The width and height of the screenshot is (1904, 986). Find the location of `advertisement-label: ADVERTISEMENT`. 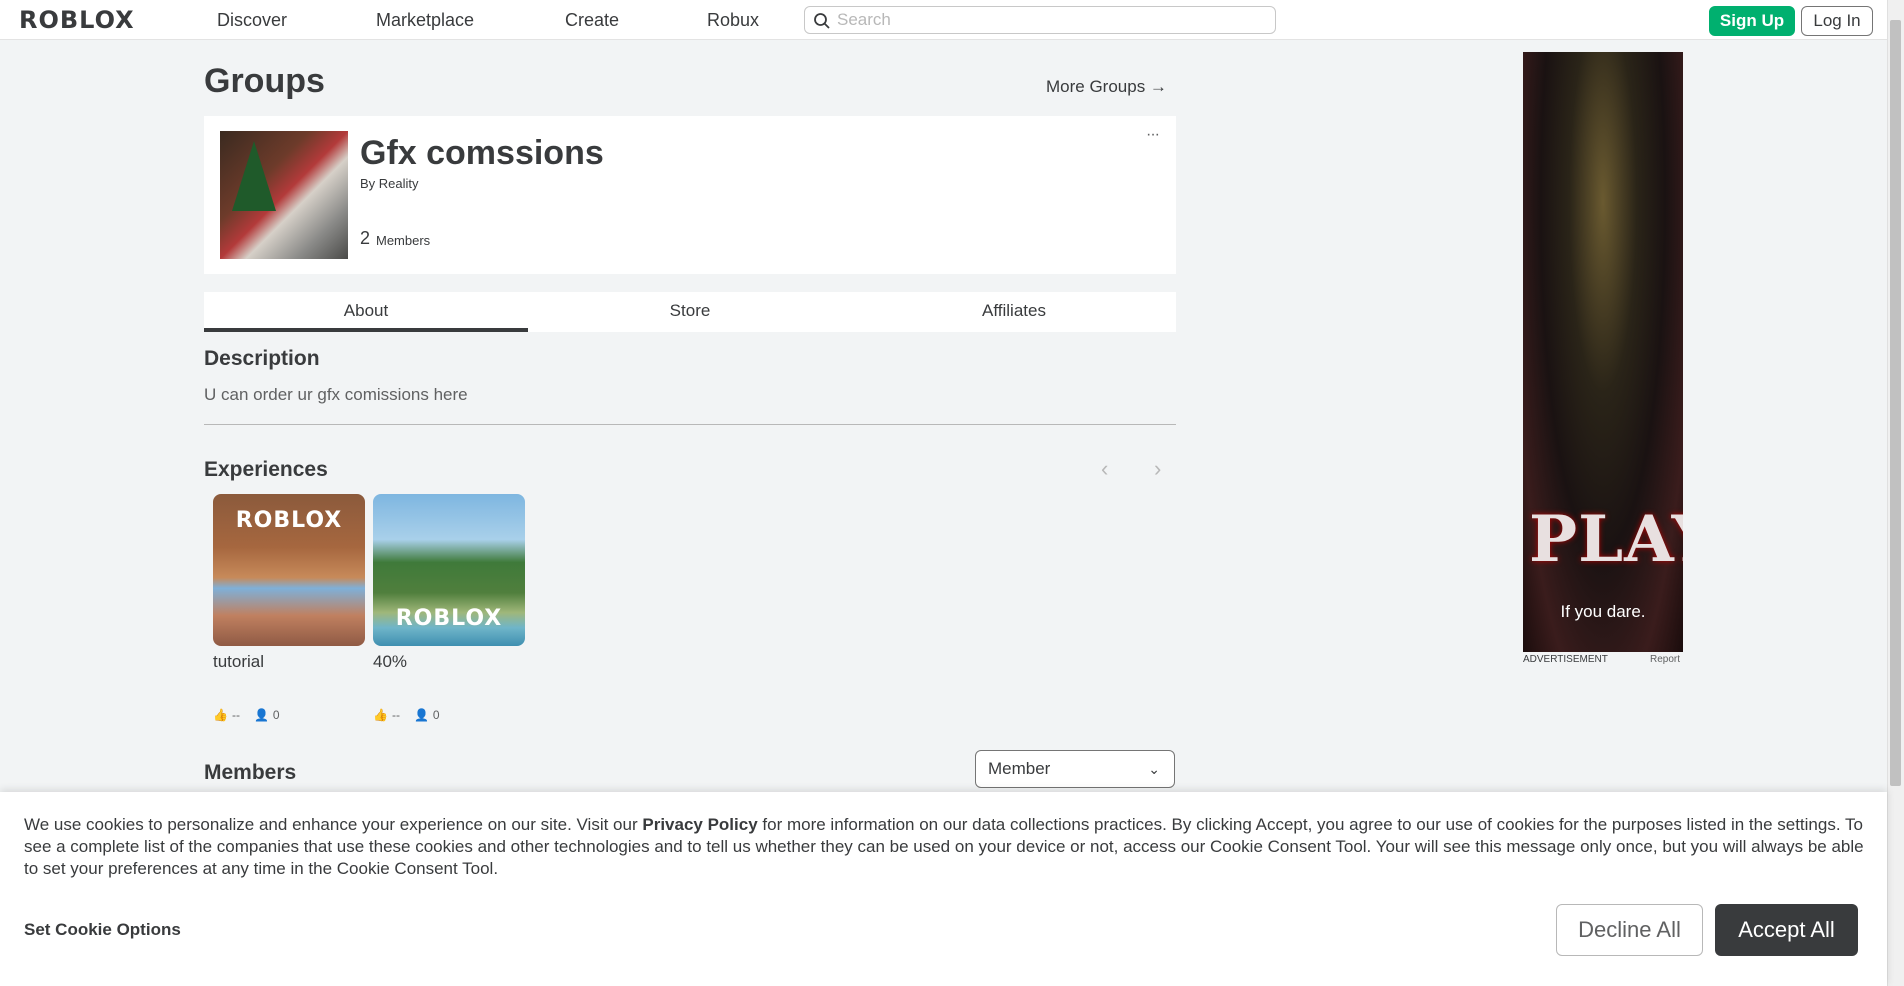

advertisement-label: ADVERTISEMENT is located at coordinates (1565, 659).